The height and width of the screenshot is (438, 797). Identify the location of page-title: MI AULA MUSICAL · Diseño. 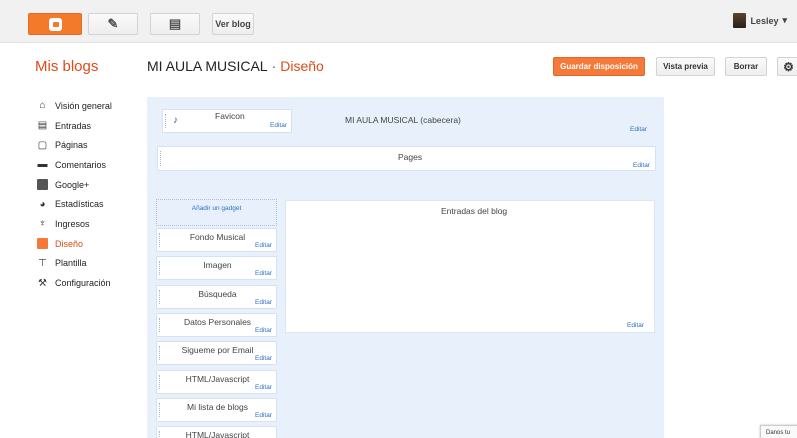
(235, 66).